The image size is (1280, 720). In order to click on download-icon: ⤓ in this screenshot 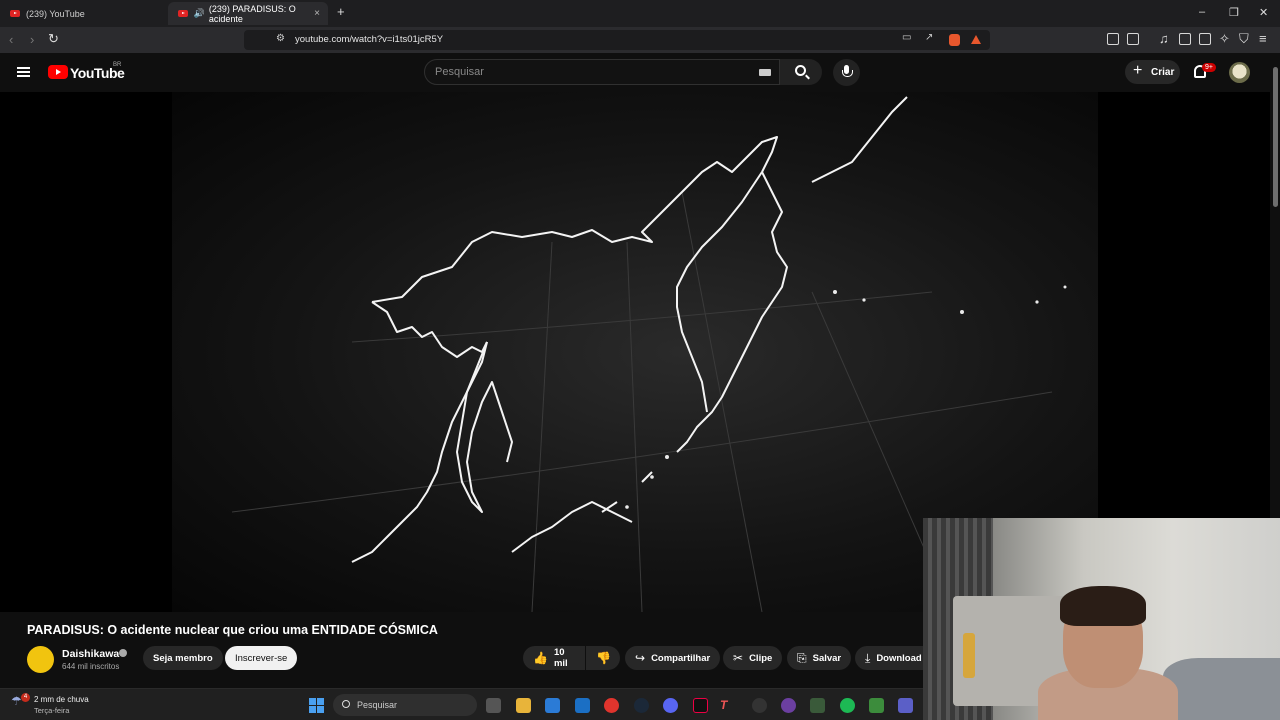, I will do `click(868, 657)`.